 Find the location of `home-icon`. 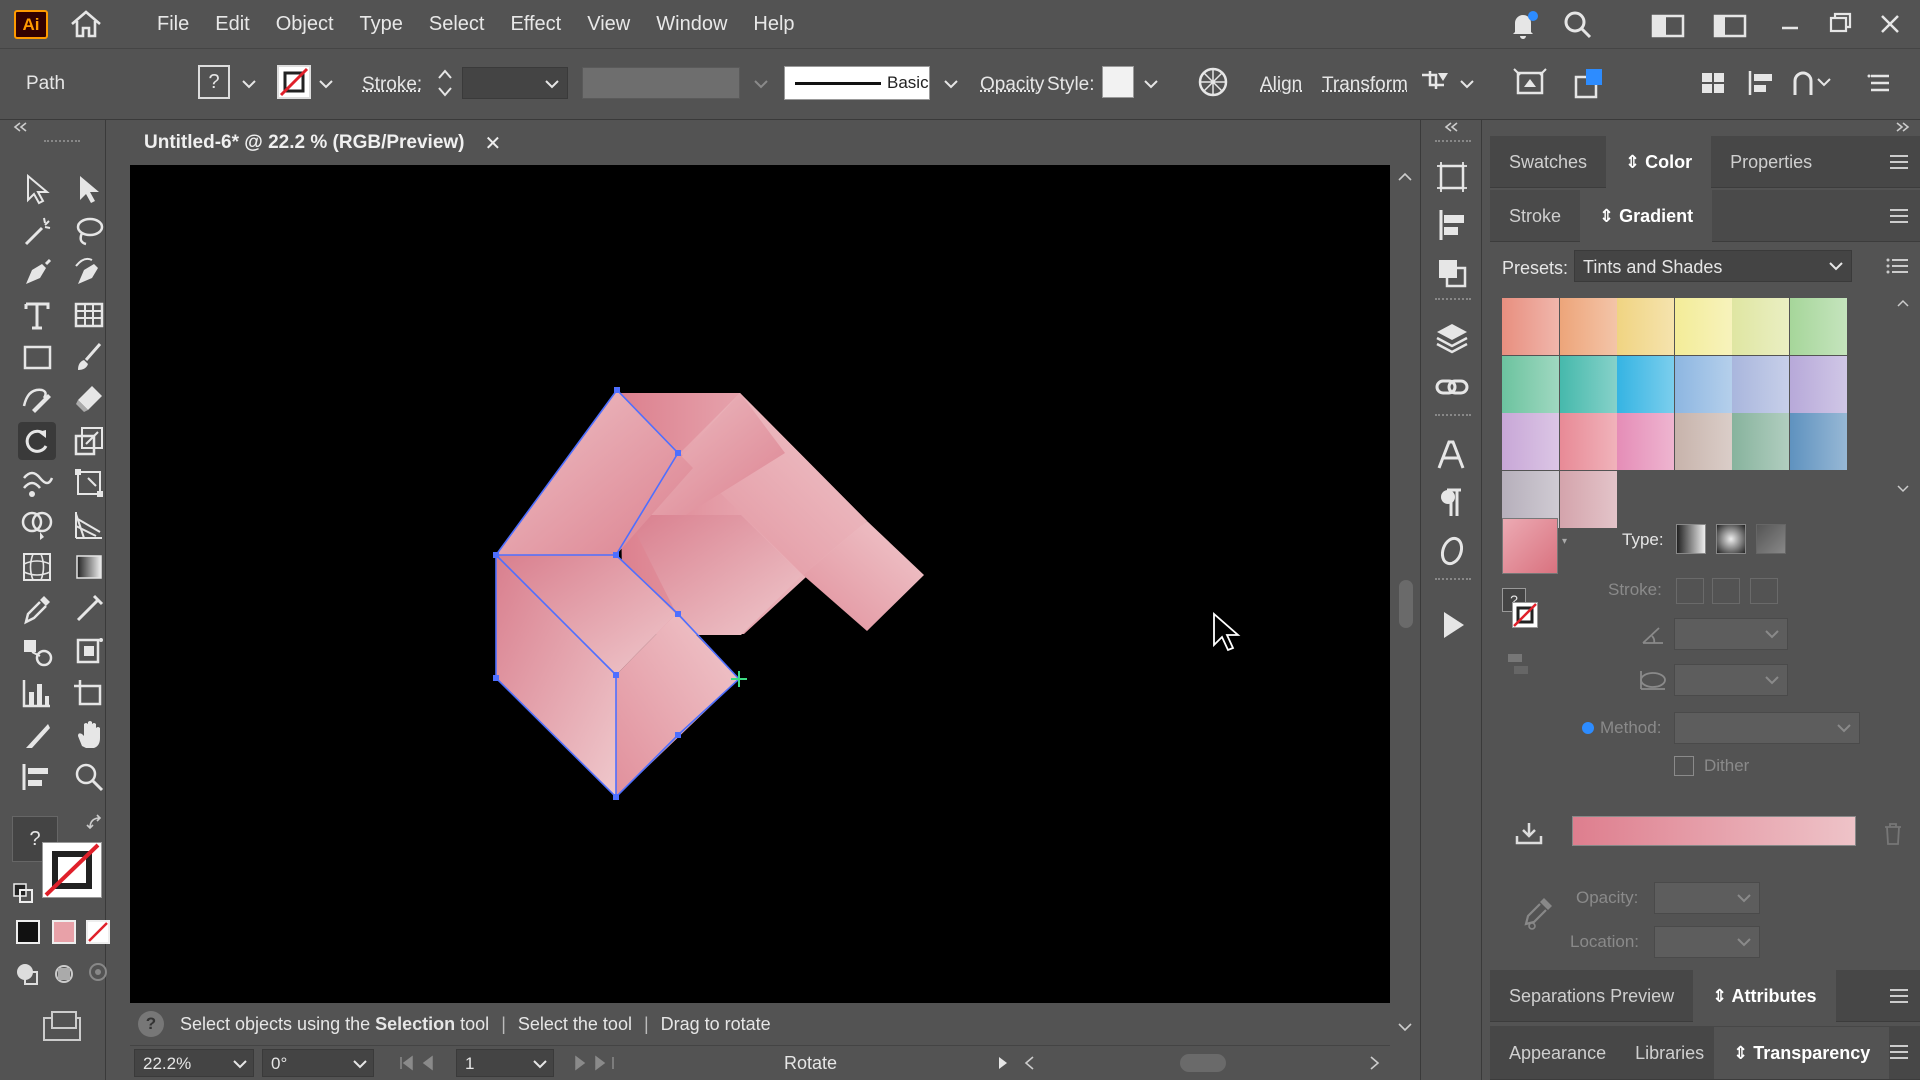

home-icon is located at coordinates (86, 24).